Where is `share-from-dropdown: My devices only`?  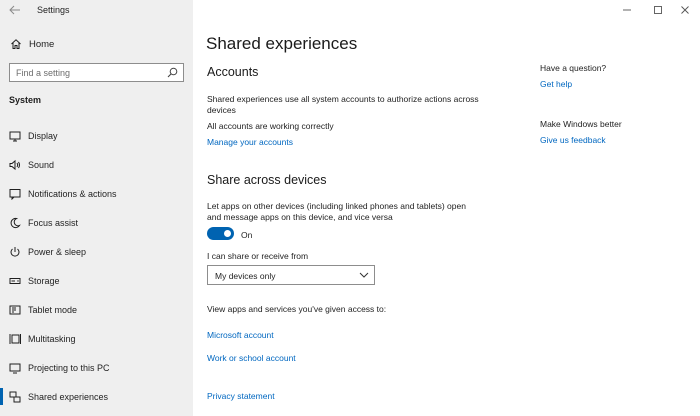
share-from-dropdown: My devices only is located at coordinates (291, 275).